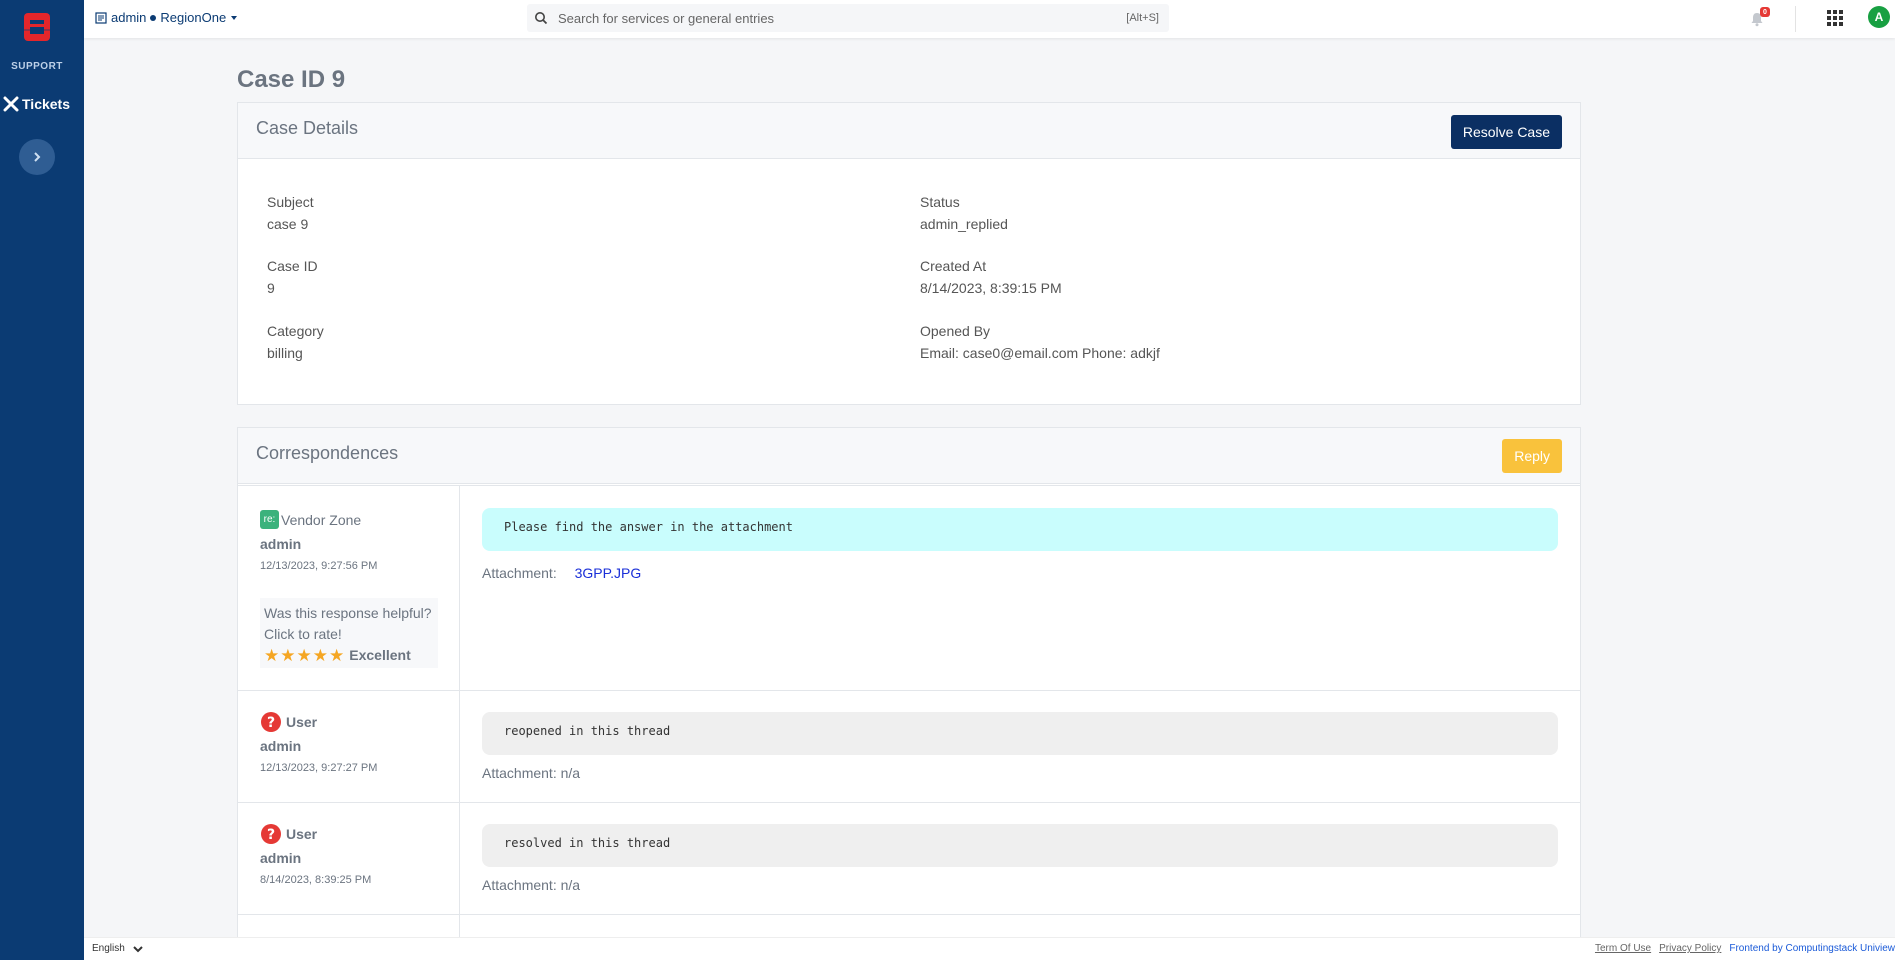 This screenshot has width=1895, height=960. What do you see at coordinates (290, 202) in the screenshot?
I see `field-label: Subject` at bounding box center [290, 202].